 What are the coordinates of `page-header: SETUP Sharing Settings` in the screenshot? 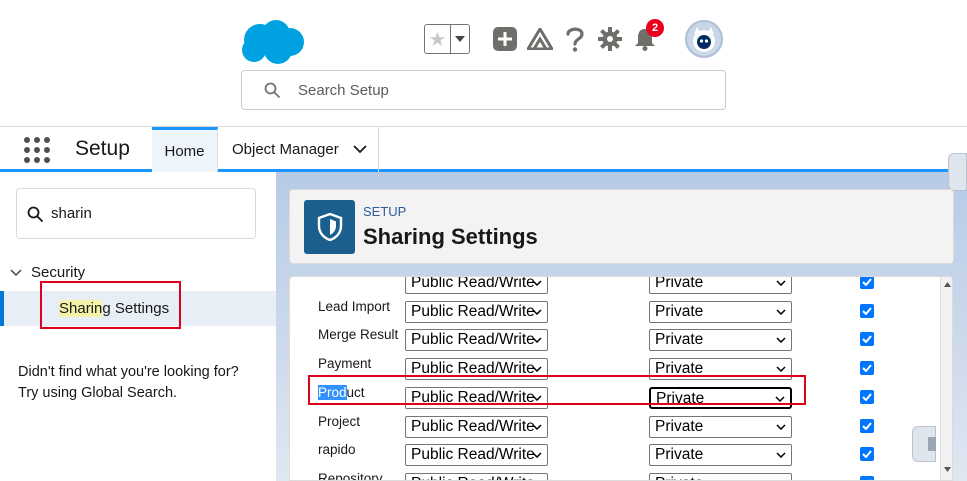 It's located at (621, 226).